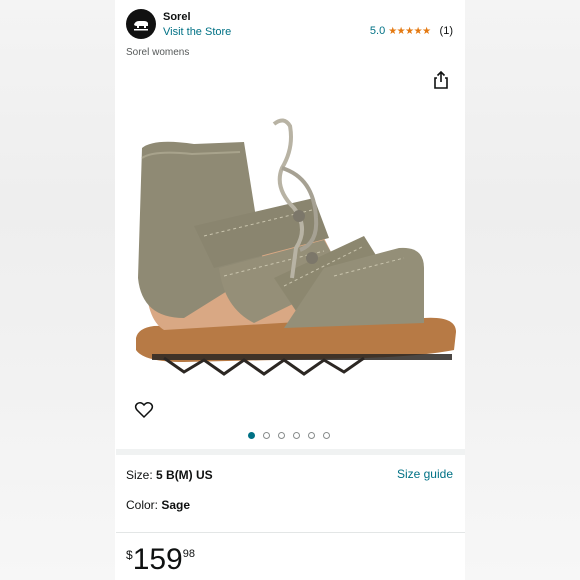  What do you see at coordinates (184, 475) in the screenshot?
I see `size-value: 5 B(M) US` at bounding box center [184, 475].